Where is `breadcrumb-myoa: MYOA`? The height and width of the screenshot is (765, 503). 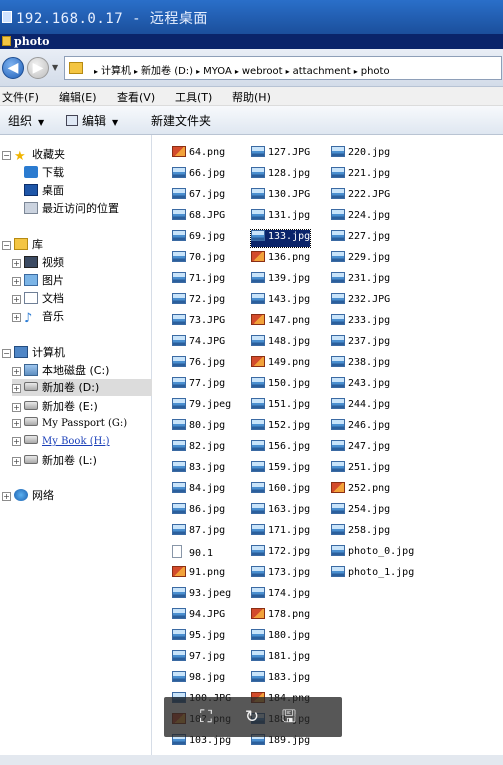
breadcrumb-myoa: MYOA is located at coordinates (217, 71).